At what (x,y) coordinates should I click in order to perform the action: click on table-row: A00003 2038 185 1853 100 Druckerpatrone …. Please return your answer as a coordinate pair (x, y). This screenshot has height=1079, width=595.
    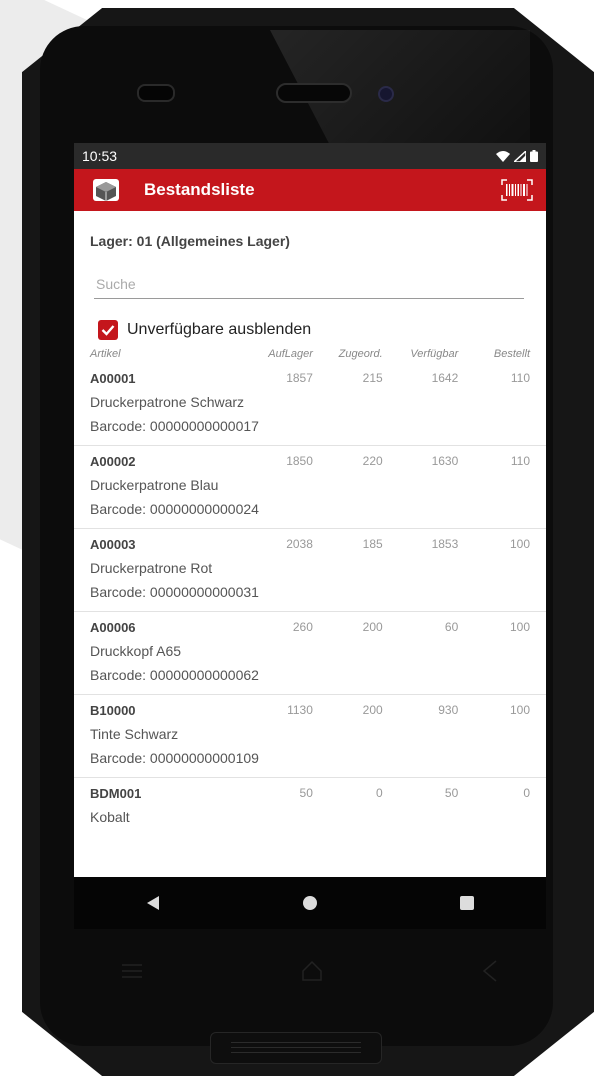
    Looking at the image, I should click on (310, 570).